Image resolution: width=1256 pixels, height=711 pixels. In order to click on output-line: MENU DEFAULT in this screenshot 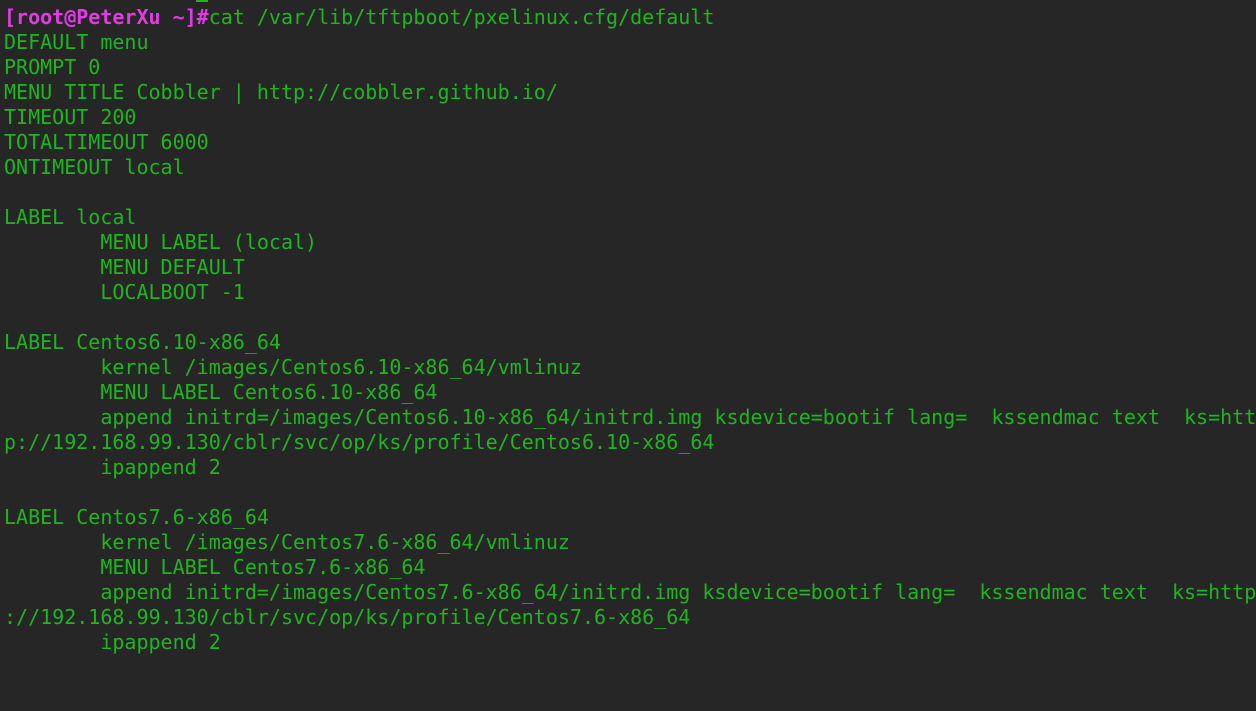, I will do `click(124, 267)`.